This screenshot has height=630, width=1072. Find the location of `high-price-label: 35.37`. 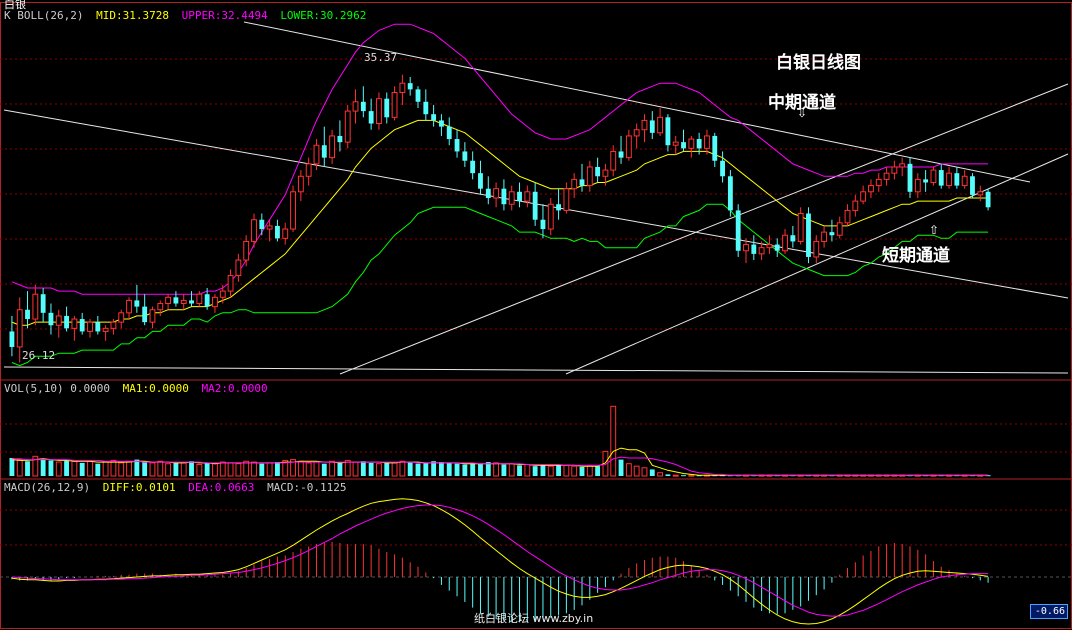

high-price-label: 35.37 is located at coordinates (381, 57).